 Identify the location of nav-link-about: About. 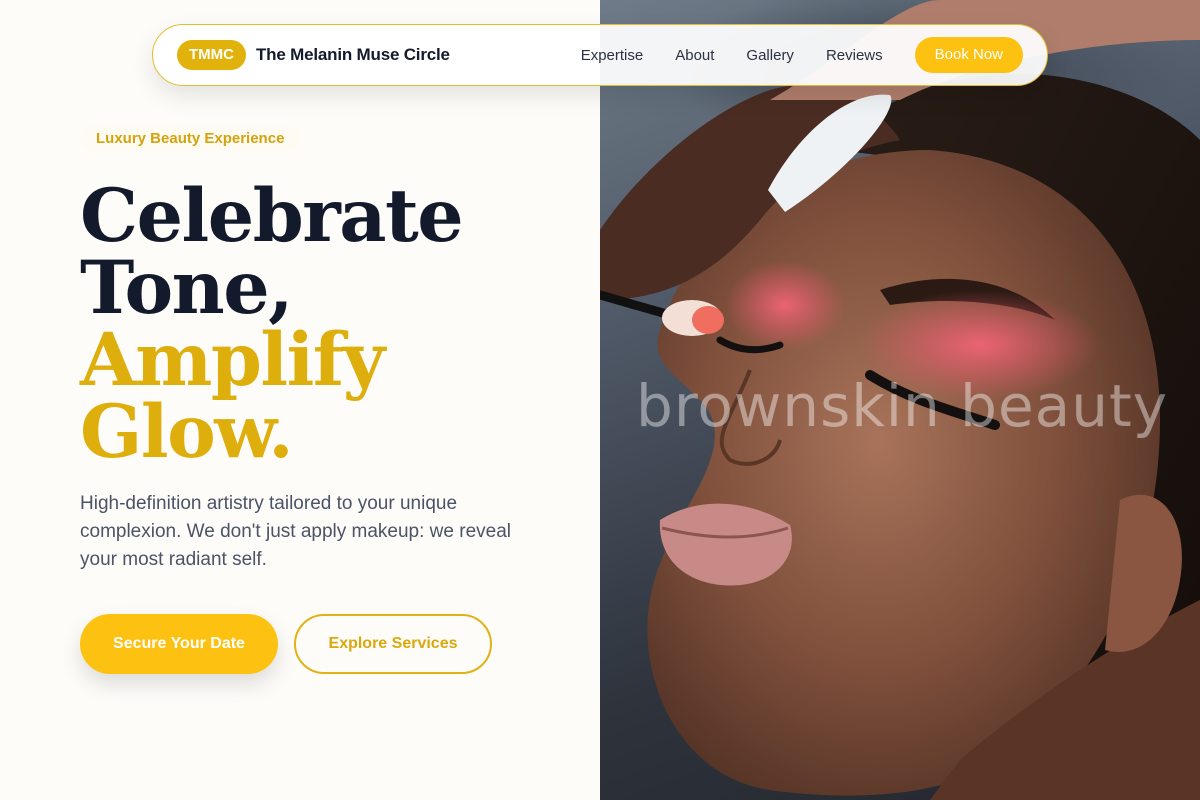
(694, 55).